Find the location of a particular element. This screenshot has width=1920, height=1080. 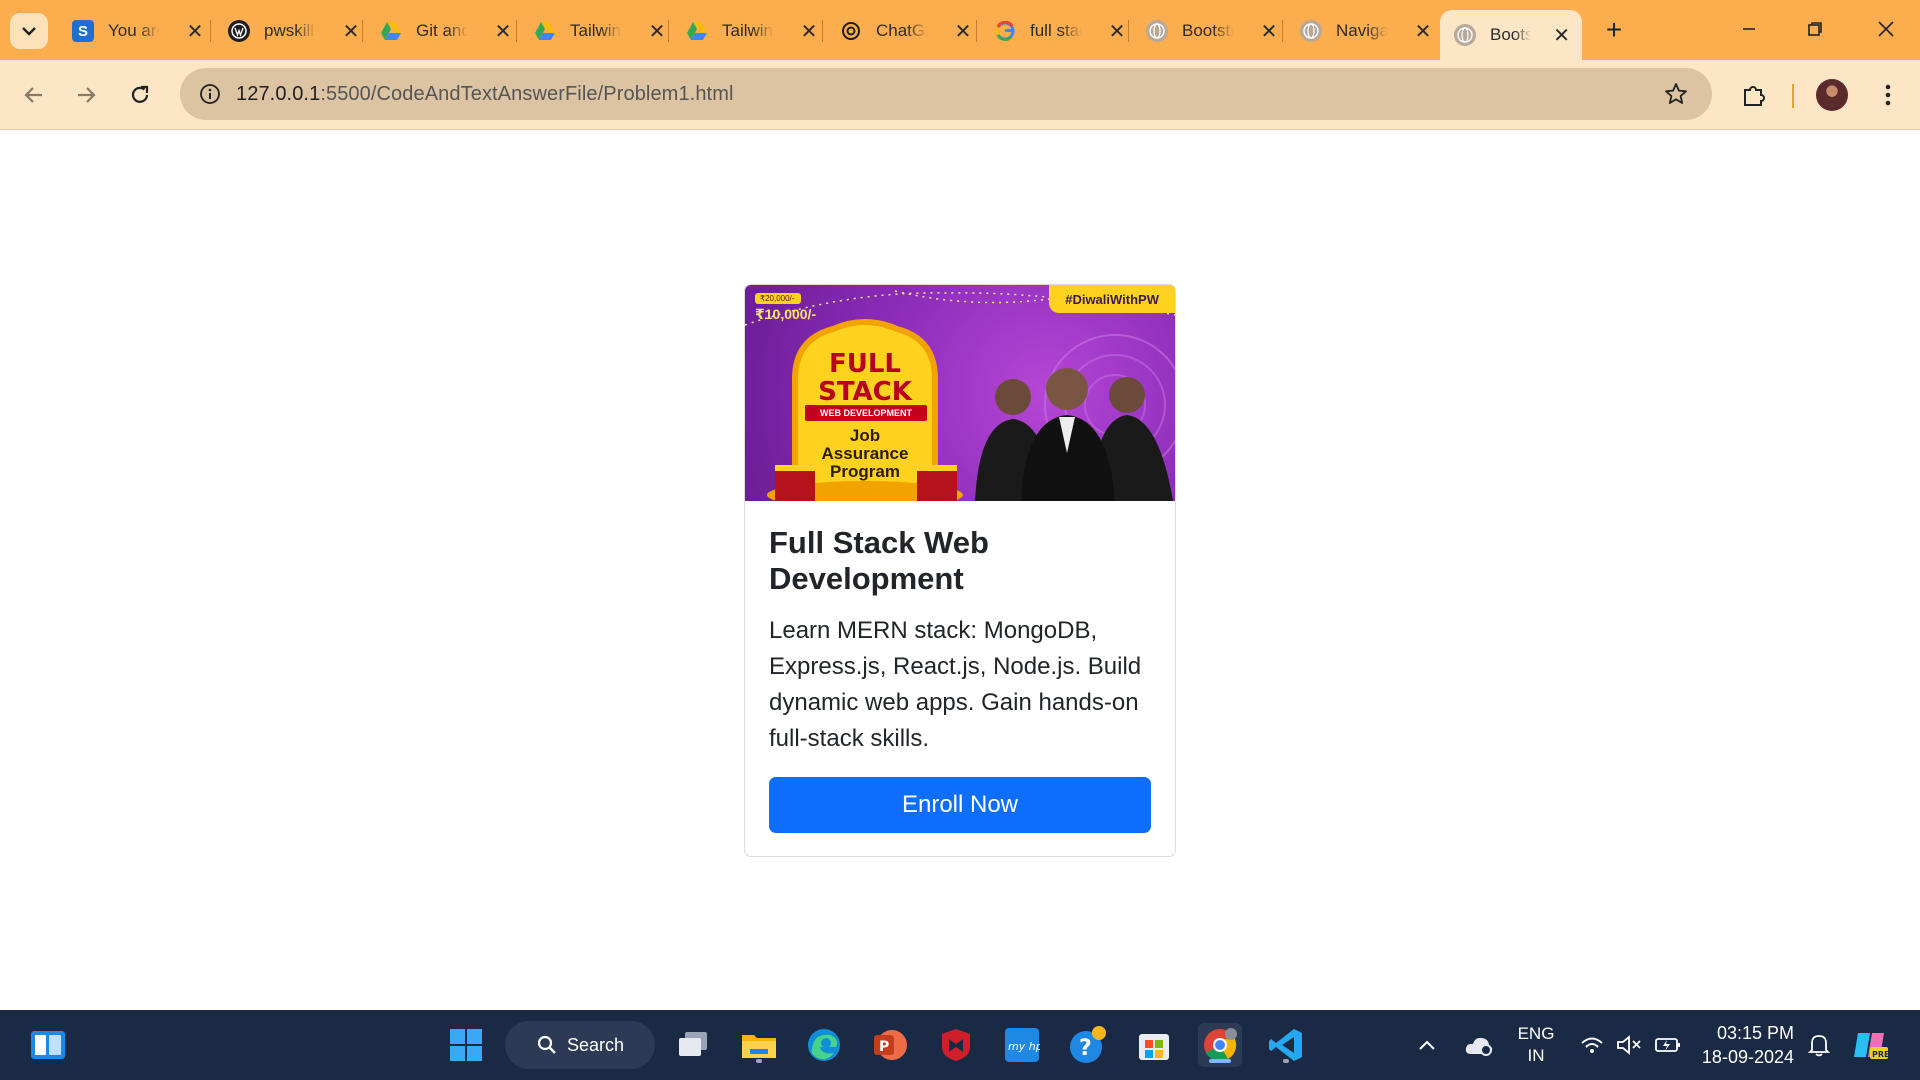

instructors-photo is located at coordinates (1074, 434).